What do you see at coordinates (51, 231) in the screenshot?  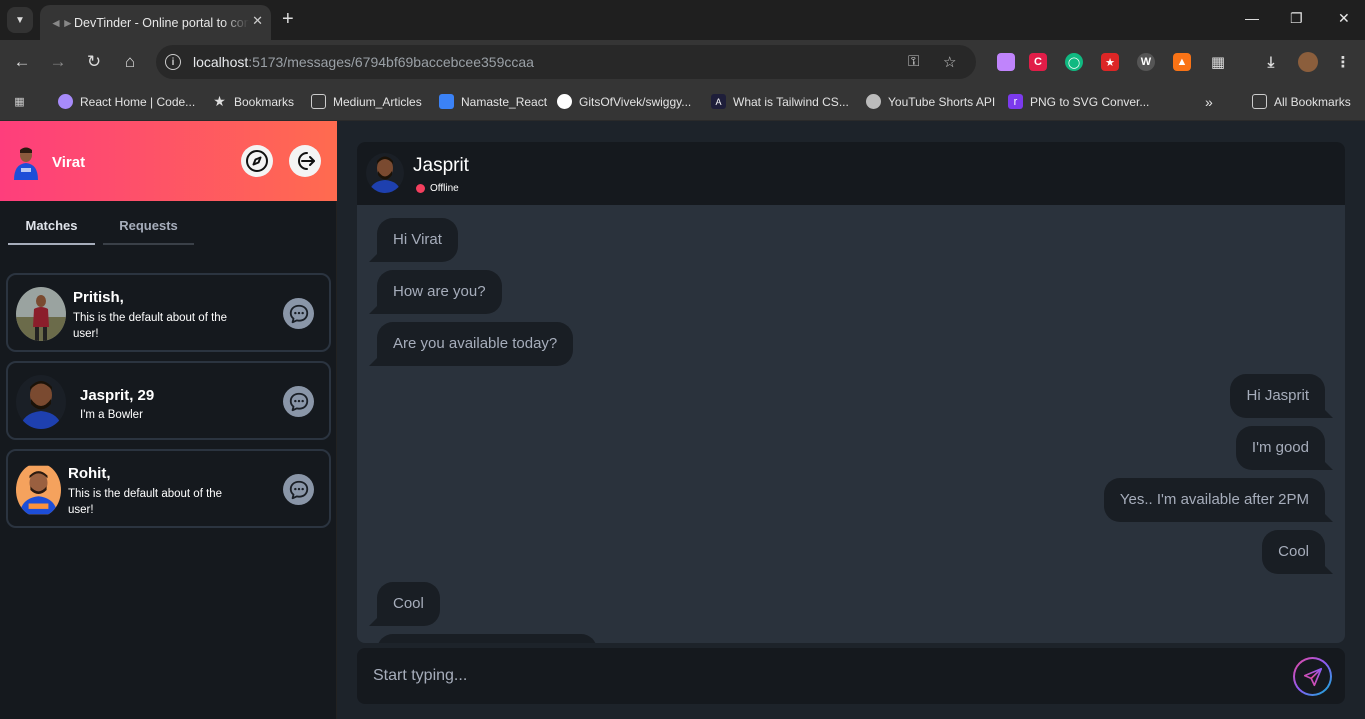 I see `tab-matches: Matches` at bounding box center [51, 231].